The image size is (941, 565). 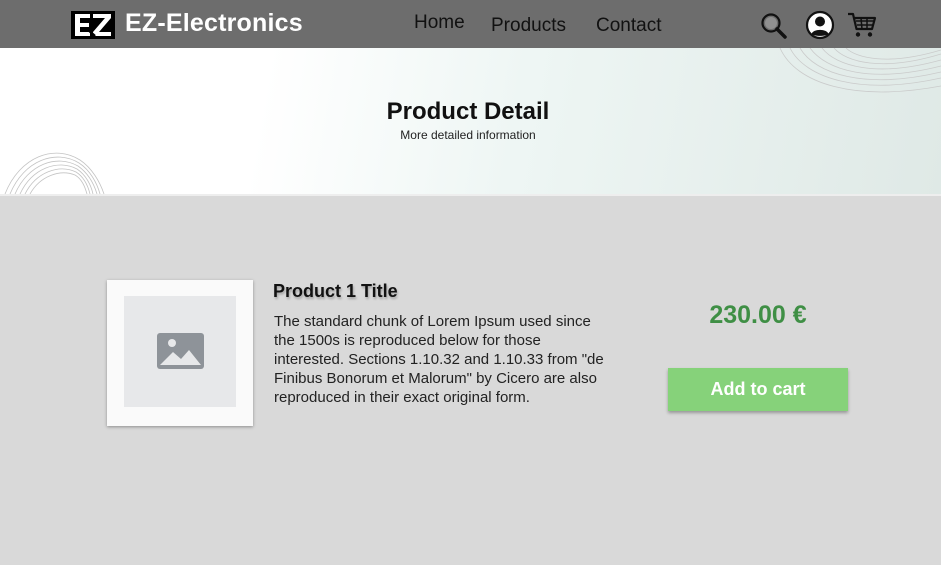 I want to click on brand-name: EZ-Electronics, so click(x=214, y=23).